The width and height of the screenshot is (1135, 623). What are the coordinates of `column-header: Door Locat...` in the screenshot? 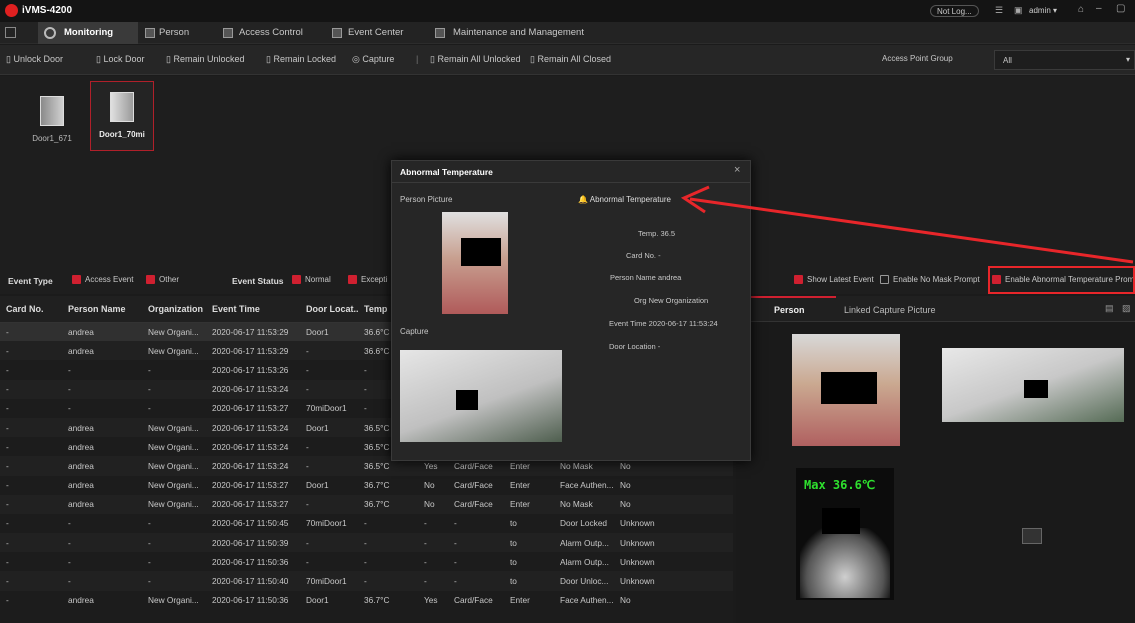 It's located at (329, 309).